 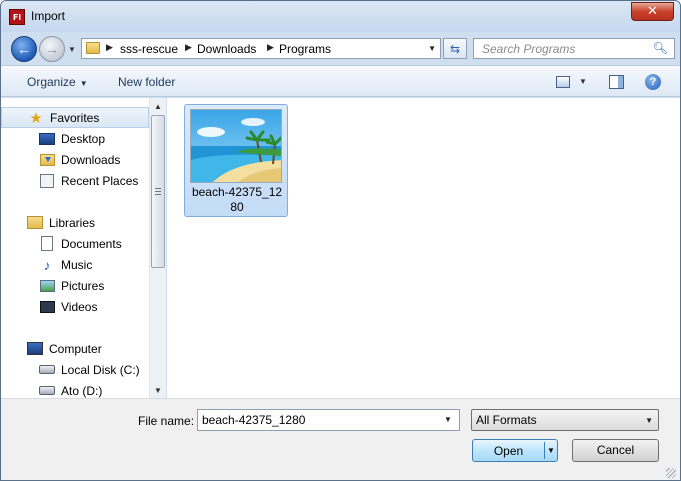 What do you see at coordinates (75, 369) in the screenshot?
I see `sidebar-item-local-disk-c: Local Disk (C:)` at bounding box center [75, 369].